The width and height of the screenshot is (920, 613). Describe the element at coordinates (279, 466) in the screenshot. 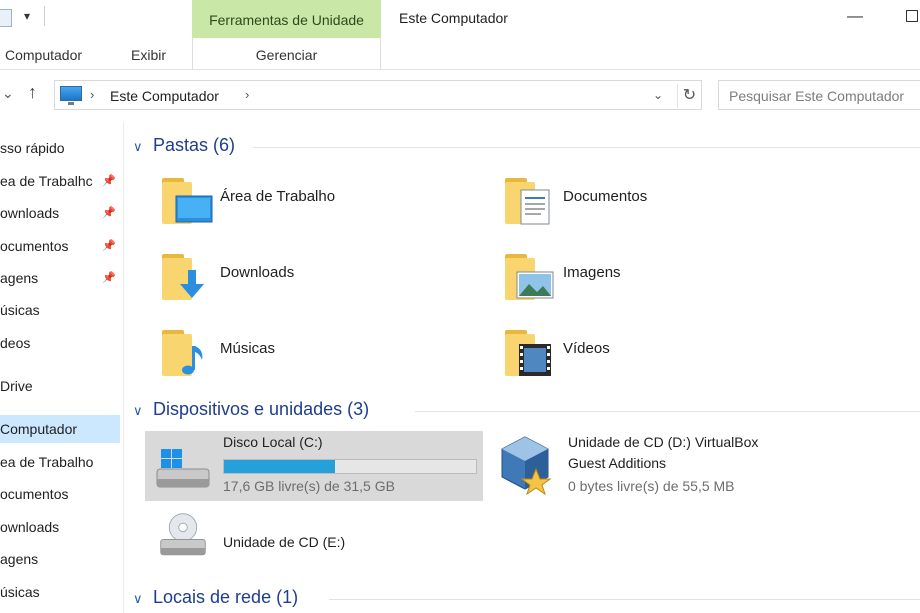

I see `drive-c-usage-fill` at that location.